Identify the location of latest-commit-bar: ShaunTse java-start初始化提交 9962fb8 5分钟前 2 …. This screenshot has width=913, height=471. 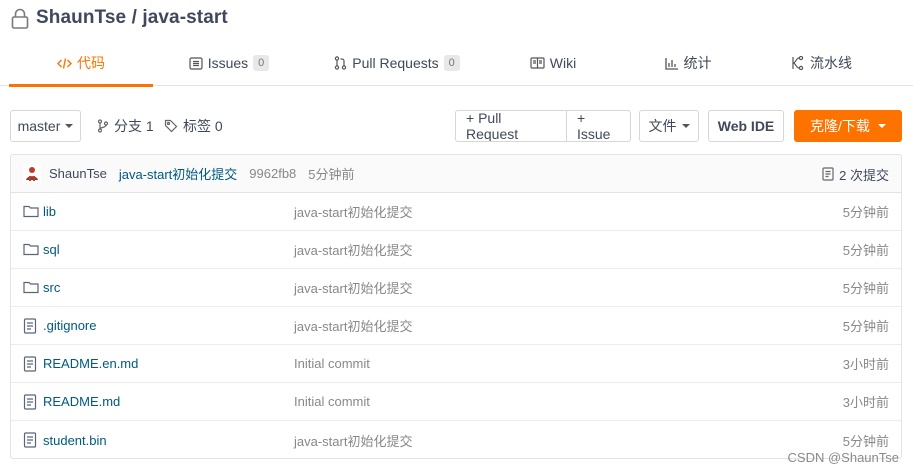
(456, 174).